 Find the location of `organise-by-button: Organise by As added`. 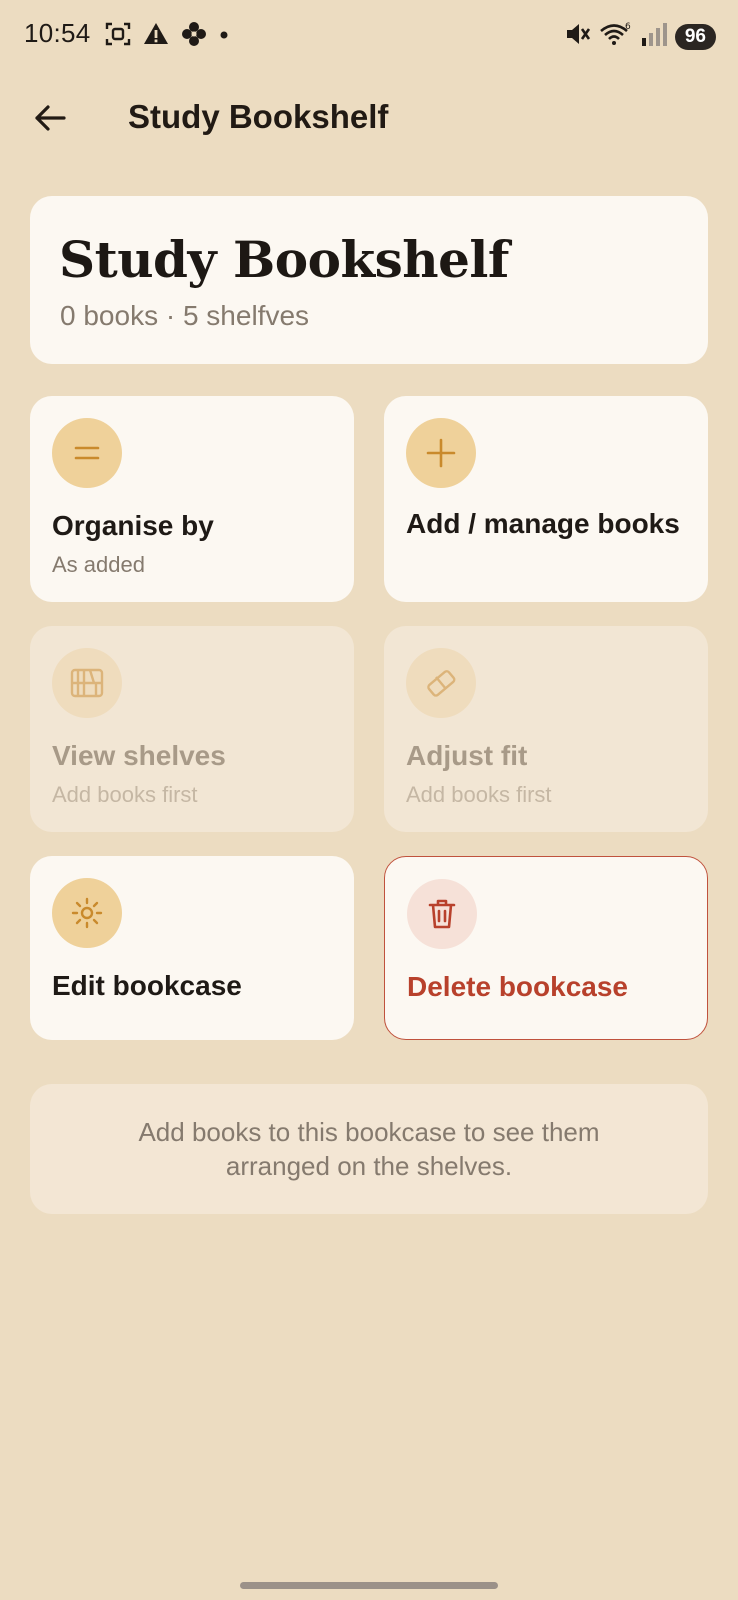

organise-by-button: Organise by As added is located at coordinates (192, 499).